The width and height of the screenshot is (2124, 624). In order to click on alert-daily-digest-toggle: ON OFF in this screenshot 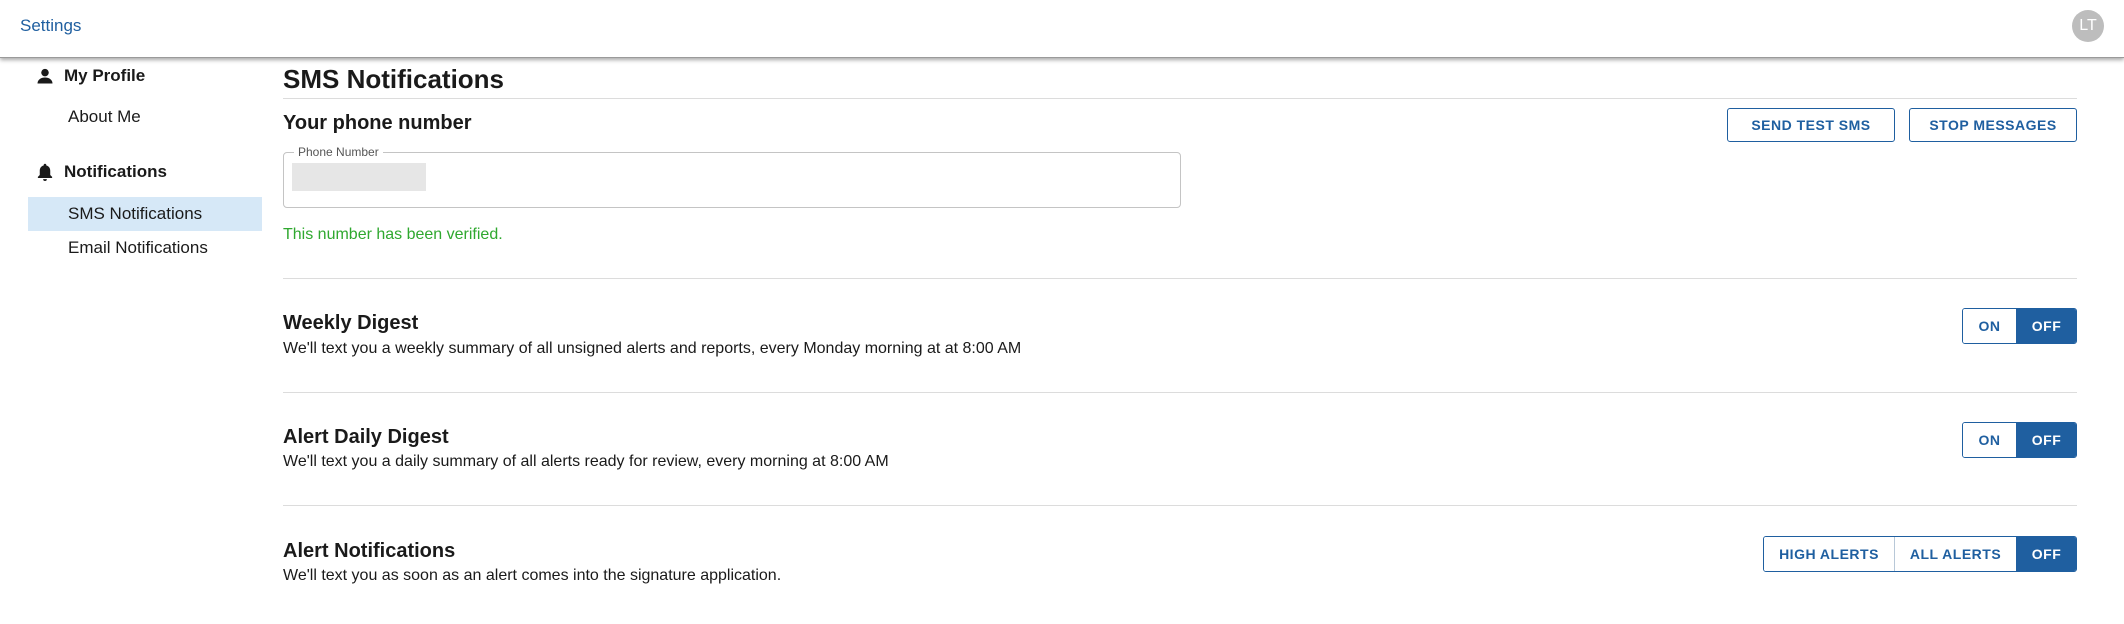, I will do `click(2019, 440)`.